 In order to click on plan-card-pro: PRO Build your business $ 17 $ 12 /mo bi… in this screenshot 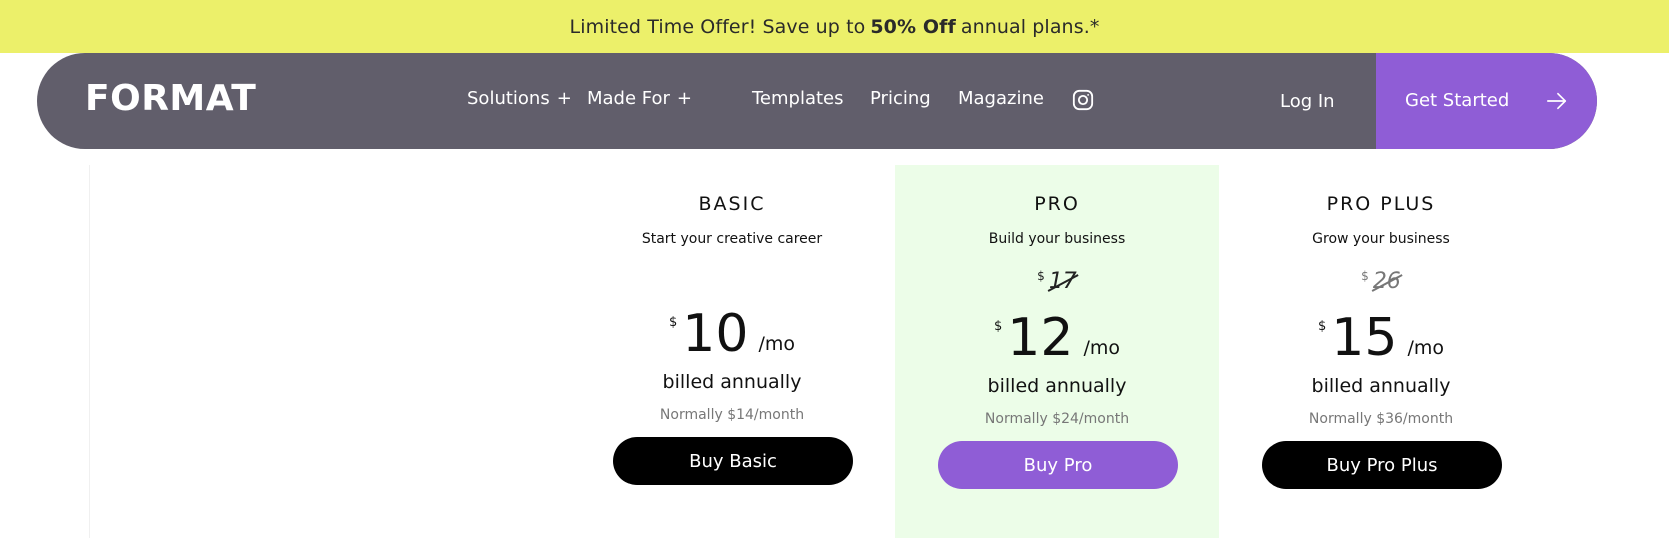, I will do `click(1057, 351)`.